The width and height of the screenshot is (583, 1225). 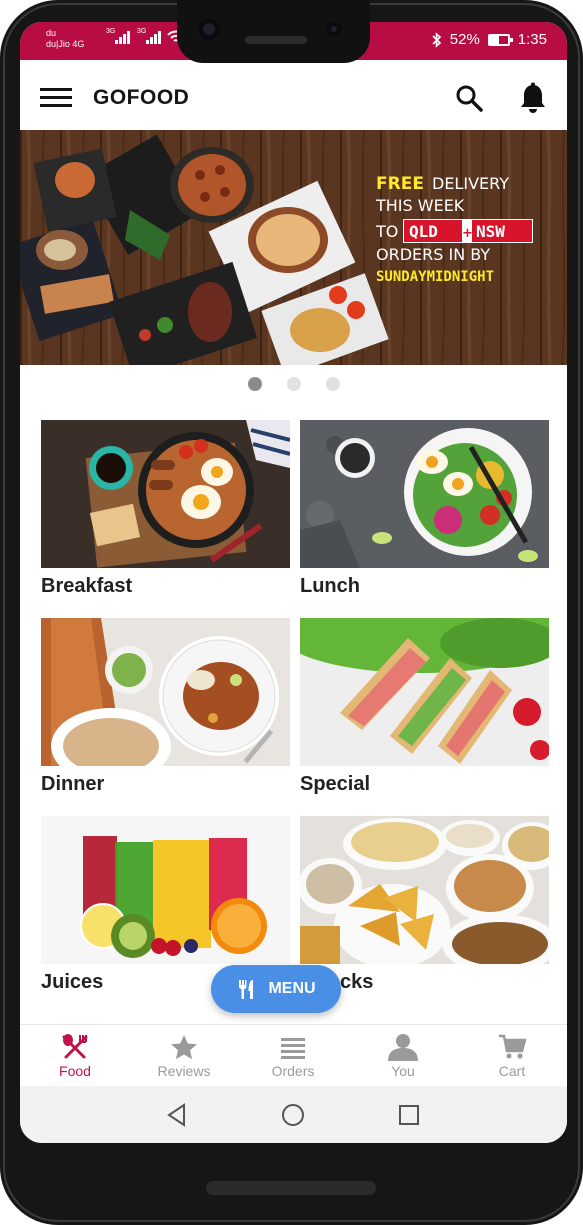 What do you see at coordinates (291, 1188) in the screenshot?
I see `bottom-speaker` at bounding box center [291, 1188].